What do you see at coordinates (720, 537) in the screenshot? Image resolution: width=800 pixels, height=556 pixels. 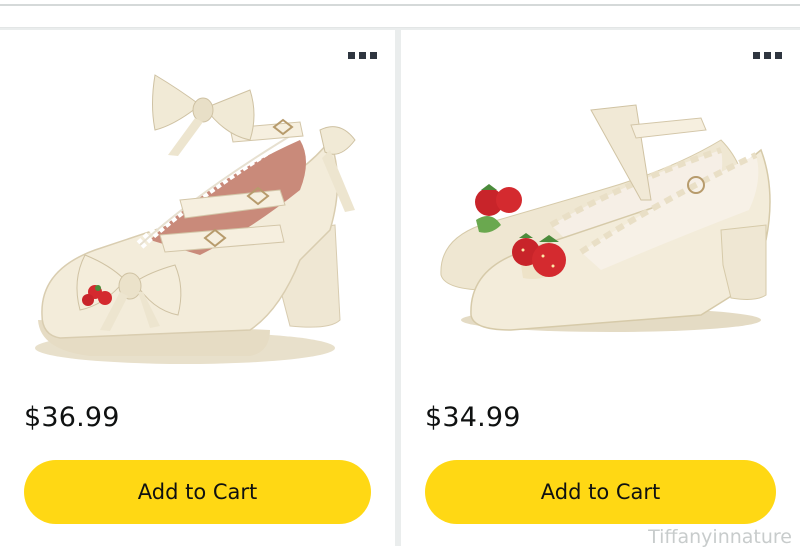 I see `watermark: Tiffanyinnature` at bounding box center [720, 537].